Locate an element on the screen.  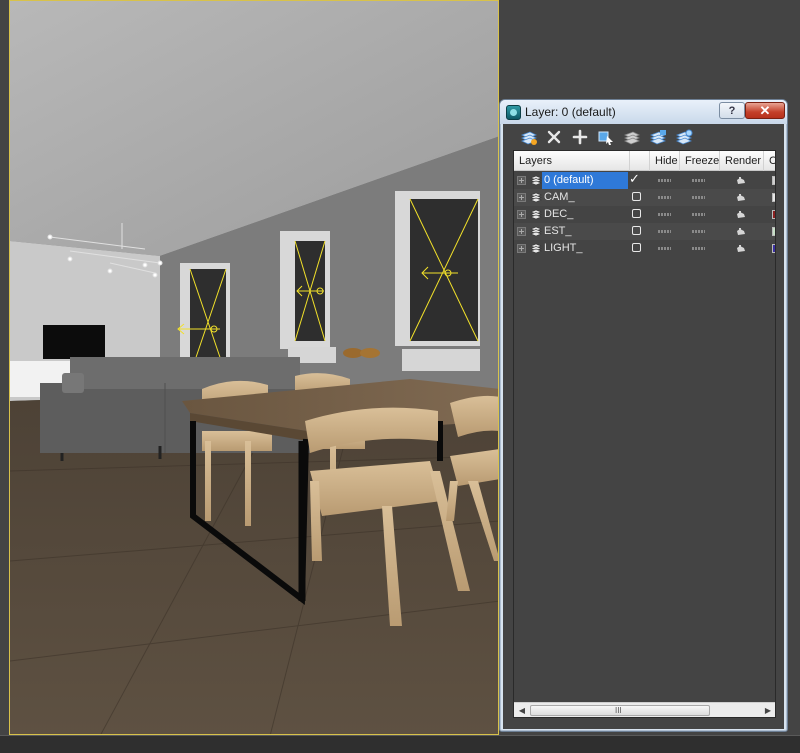
help-button: ? is located at coordinates (732, 110).